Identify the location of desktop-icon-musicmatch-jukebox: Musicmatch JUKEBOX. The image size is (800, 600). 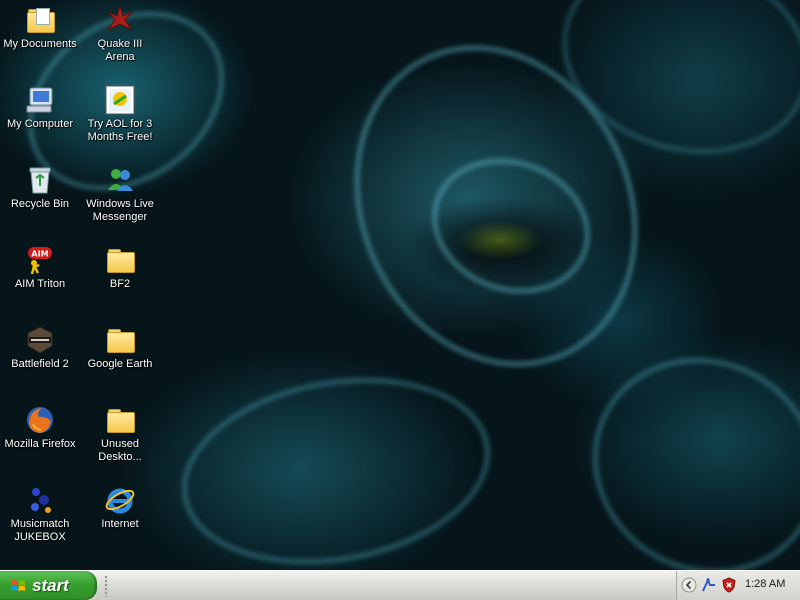
(40, 518).